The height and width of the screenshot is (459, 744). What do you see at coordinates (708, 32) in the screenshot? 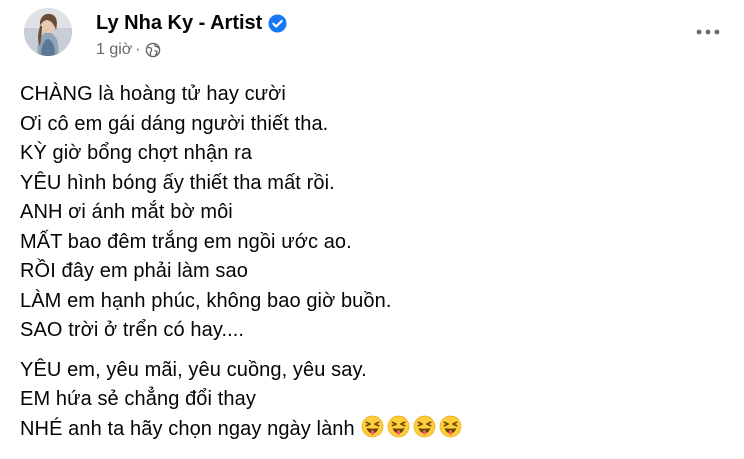
I see `more-options-icon` at bounding box center [708, 32].